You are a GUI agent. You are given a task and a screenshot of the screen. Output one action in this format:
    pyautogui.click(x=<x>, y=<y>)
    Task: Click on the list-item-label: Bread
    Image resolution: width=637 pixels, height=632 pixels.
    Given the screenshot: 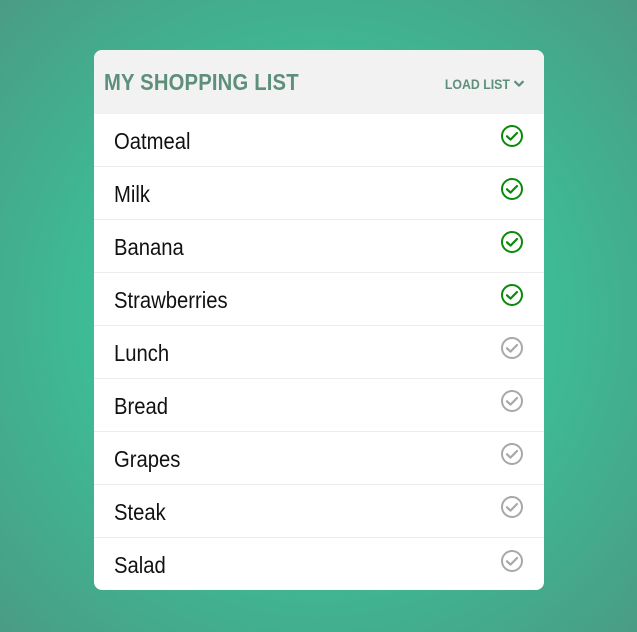 What is the action you would take?
    pyautogui.click(x=141, y=405)
    